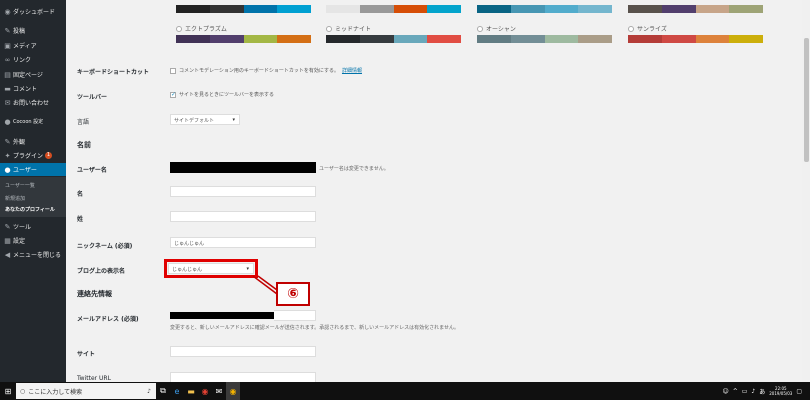  Describe the element at coordinates (233, 391) in the screenshot. I see `chrome-active-icon: ◉` at that location.